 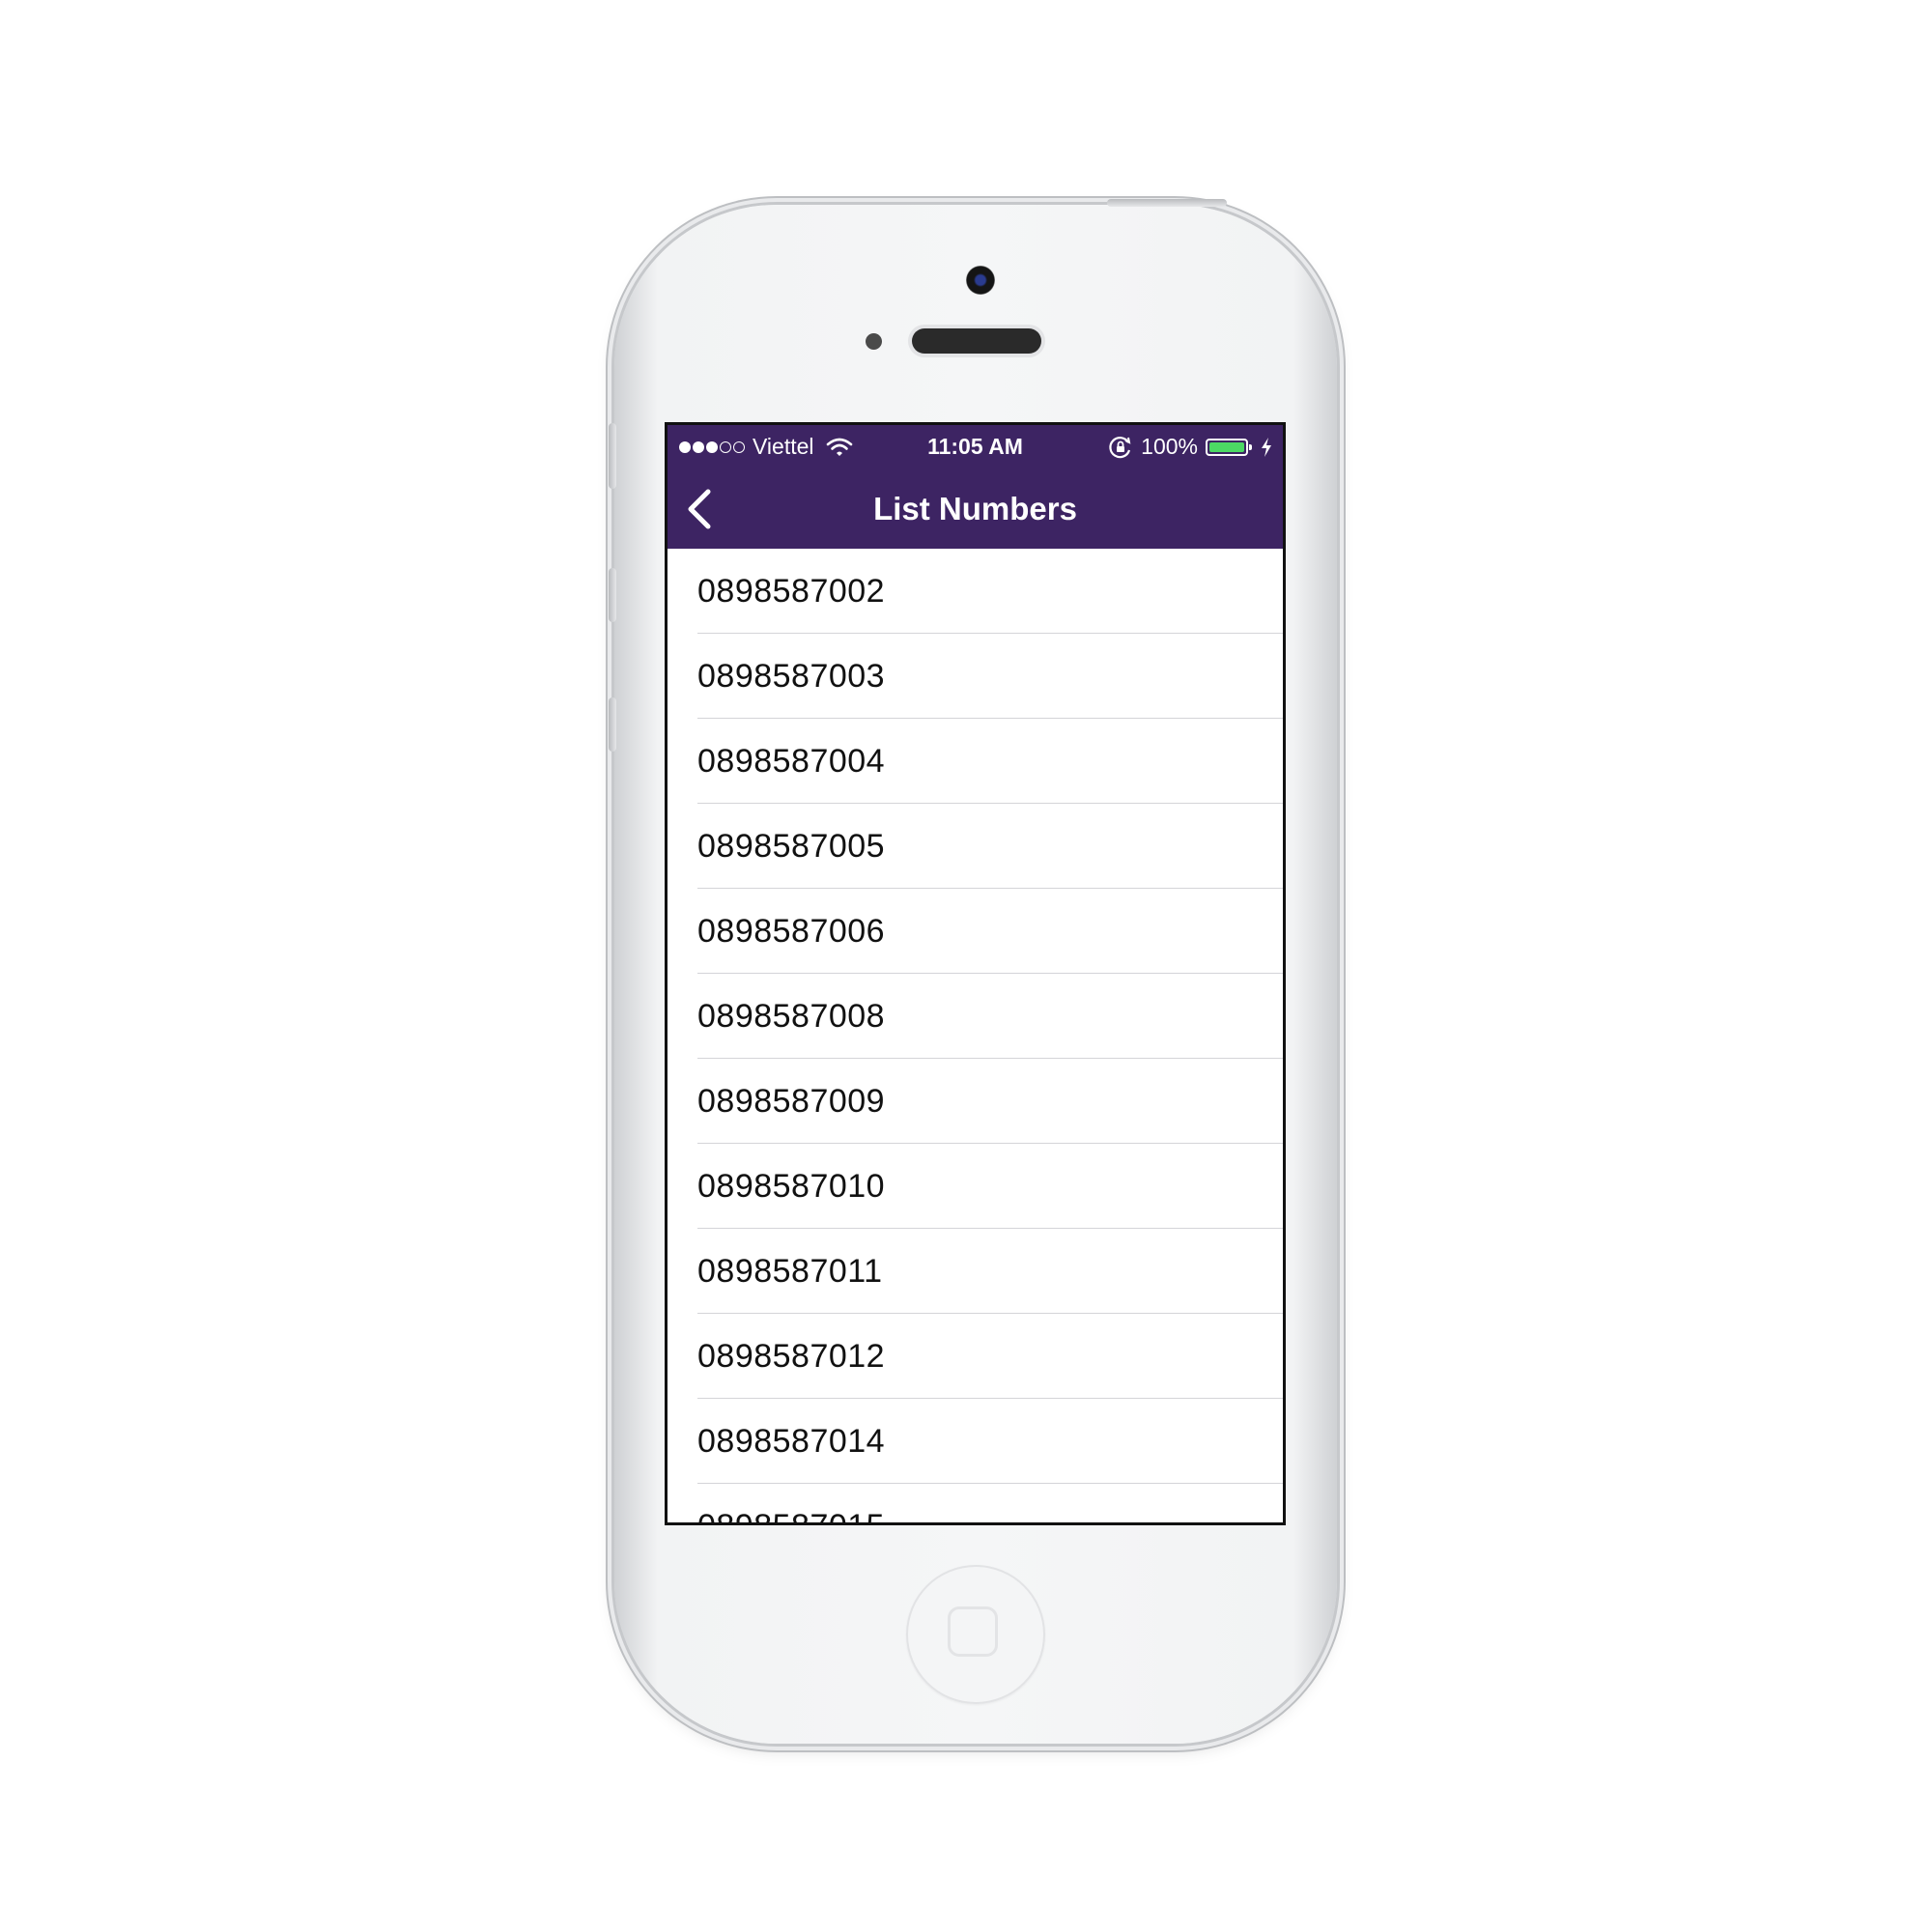 What do you see at coordinates (975, 931) in the screenshot?
I see `list-item: 0898587006` at bounding box center [975, 931].